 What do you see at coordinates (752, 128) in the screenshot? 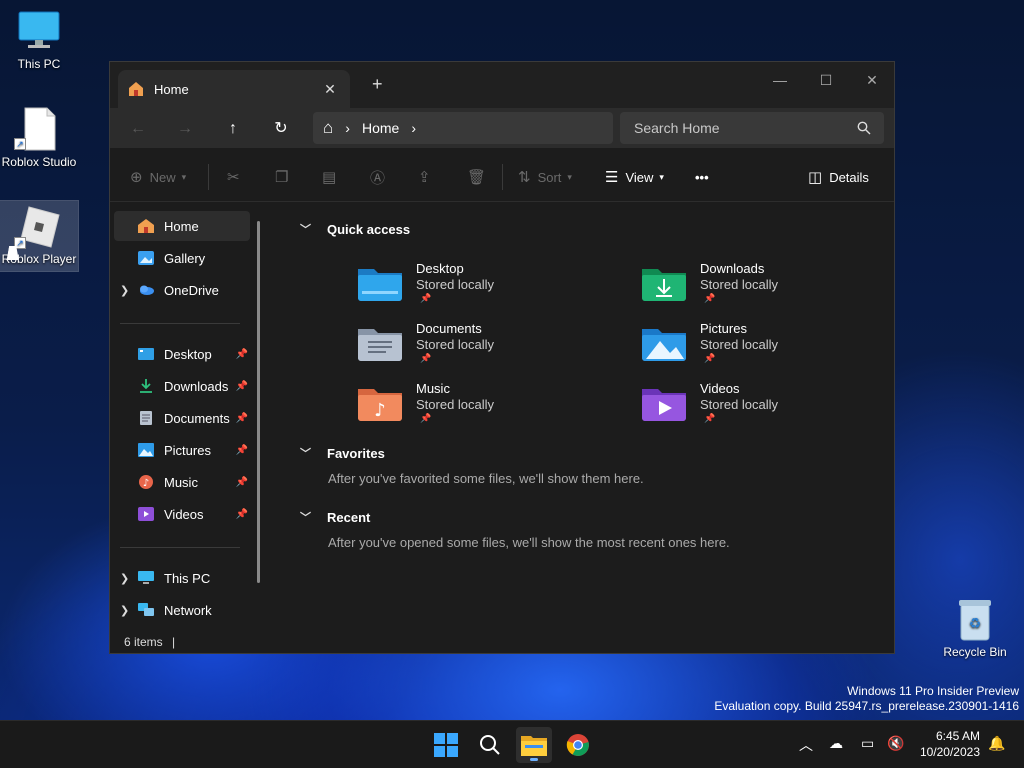
I see `search-input` at bounding box center [752, 128].